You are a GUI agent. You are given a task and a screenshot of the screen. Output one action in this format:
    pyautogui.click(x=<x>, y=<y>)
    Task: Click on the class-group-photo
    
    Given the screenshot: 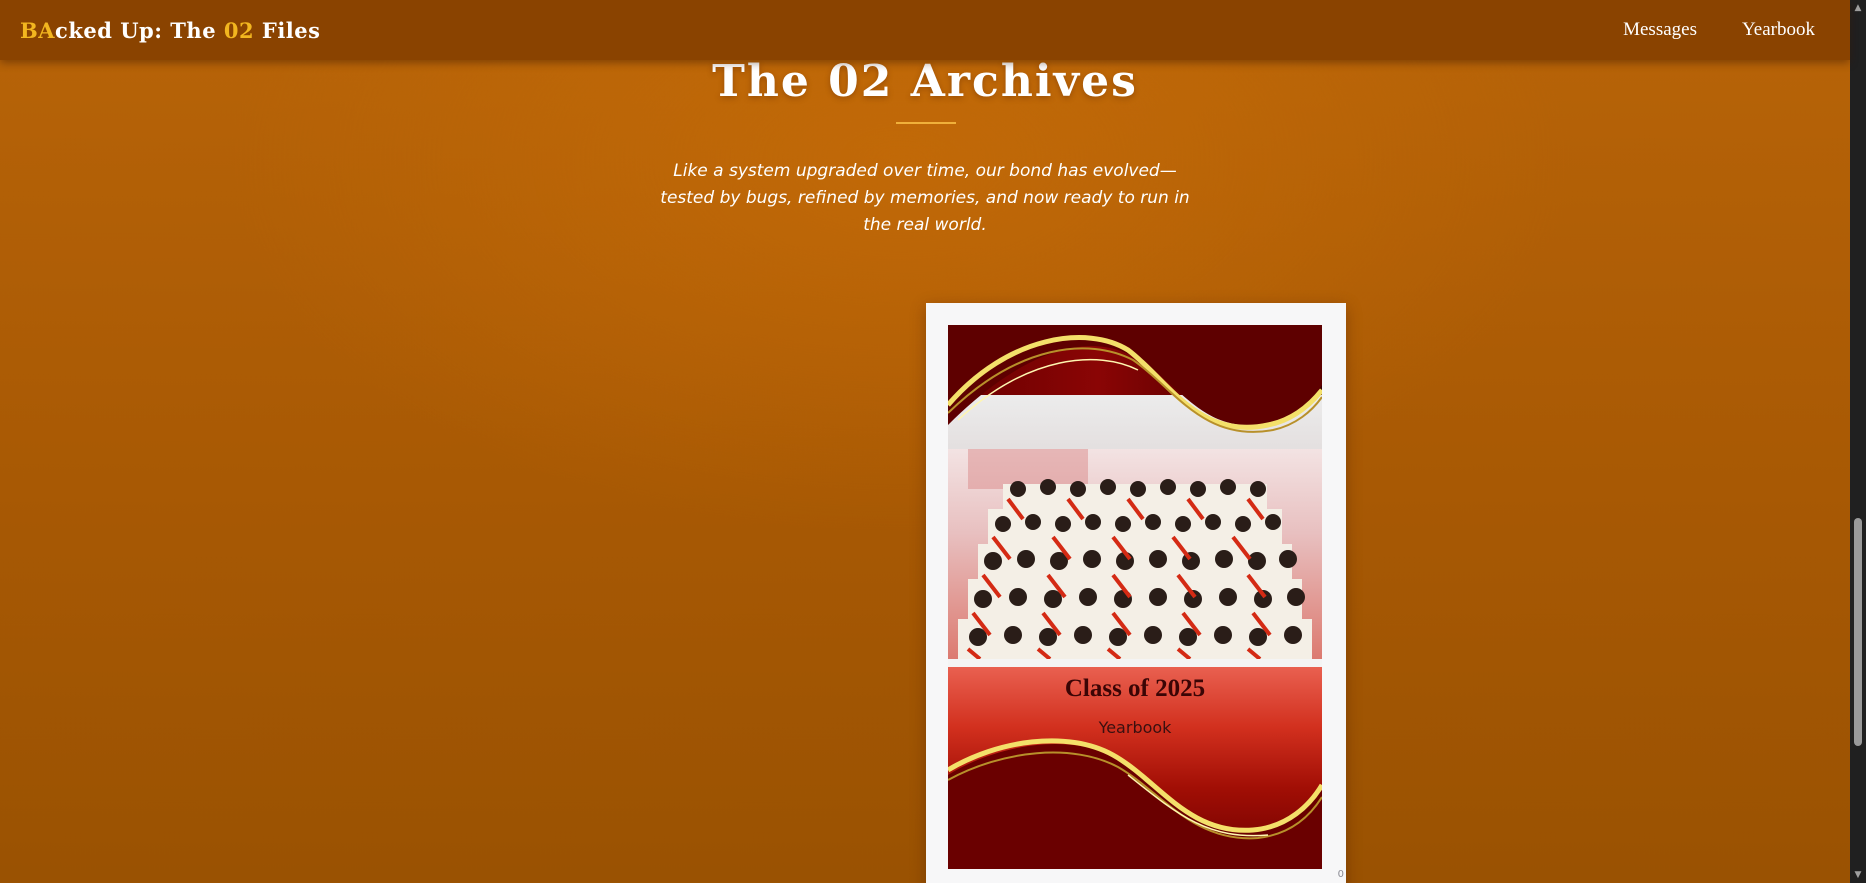 What is the action you would take?
    pyautogui.click(x=1135, y=554)
    